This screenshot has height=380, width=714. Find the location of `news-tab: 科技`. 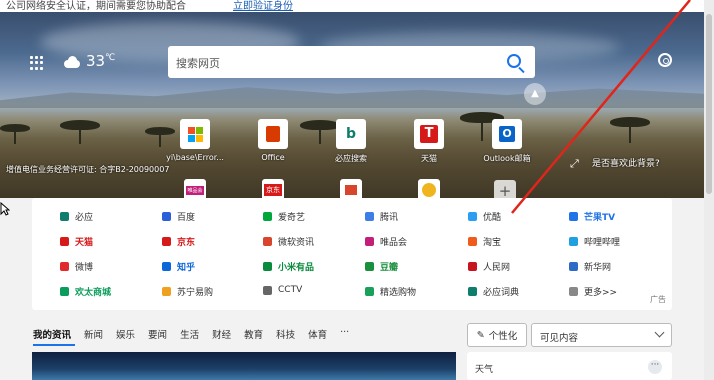

news-tab: 科技 is located at coordinates (285, 335).